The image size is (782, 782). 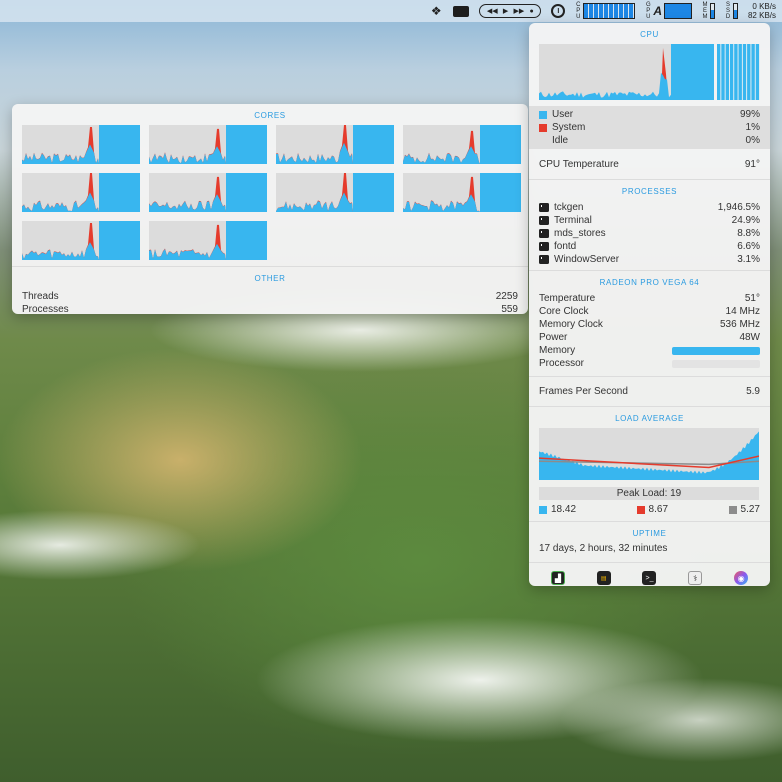 I want to click on terminal-icon: >_, so click(x=649, y=578).